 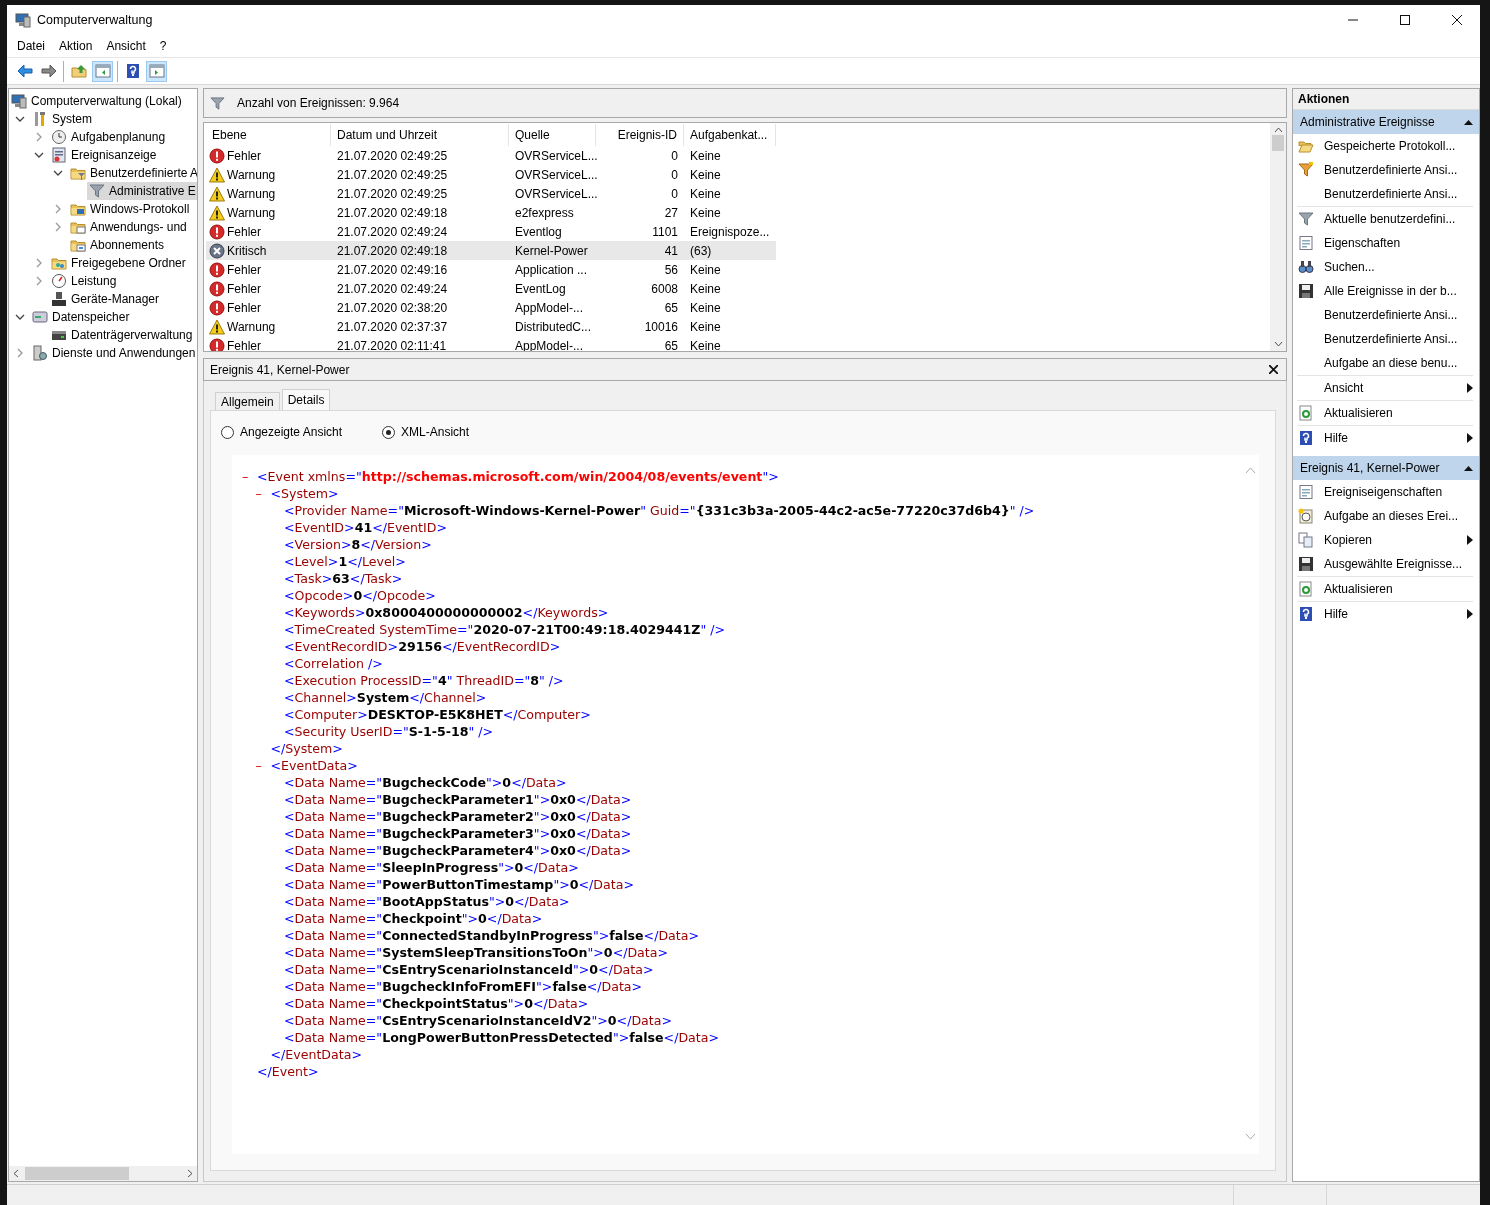 I want to click on action-item: Eigenschaften, so click(x=1385, y=243).